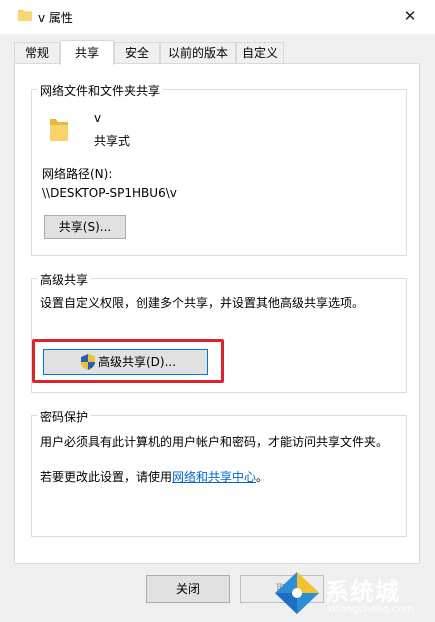  I want to click on password-protection-heading: 密码保护, so click(64, 416).